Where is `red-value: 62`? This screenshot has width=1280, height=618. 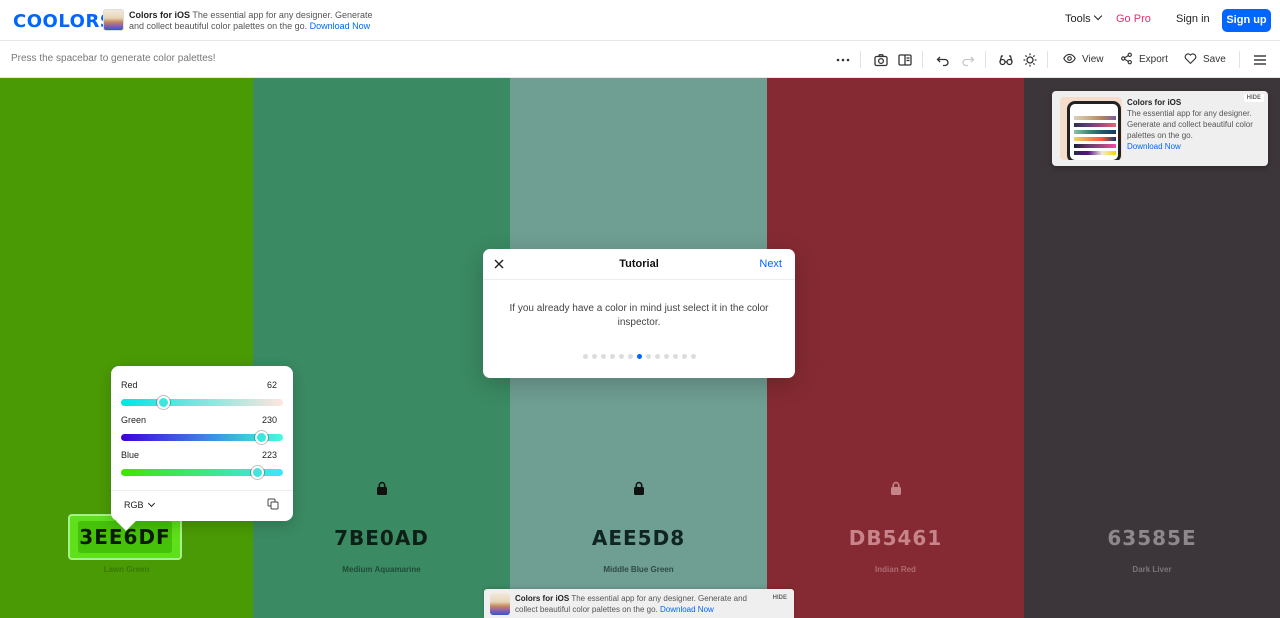
red-value: 62 is located at coordinates (272, 385).